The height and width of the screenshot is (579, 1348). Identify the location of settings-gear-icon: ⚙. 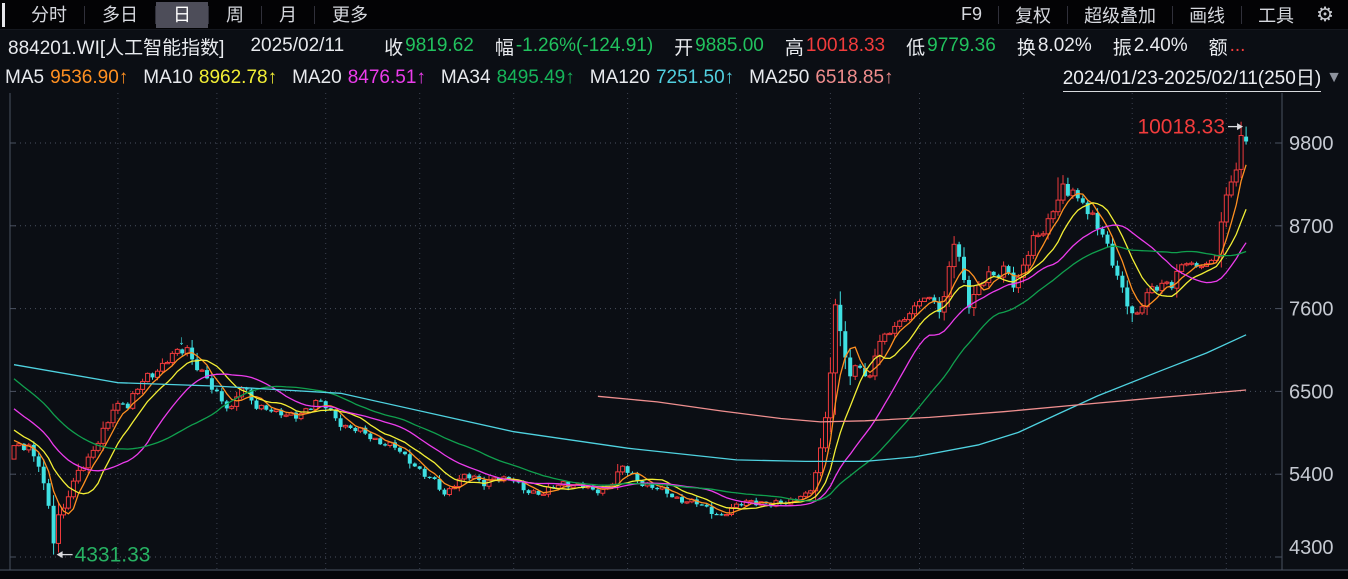
(1329, 14).